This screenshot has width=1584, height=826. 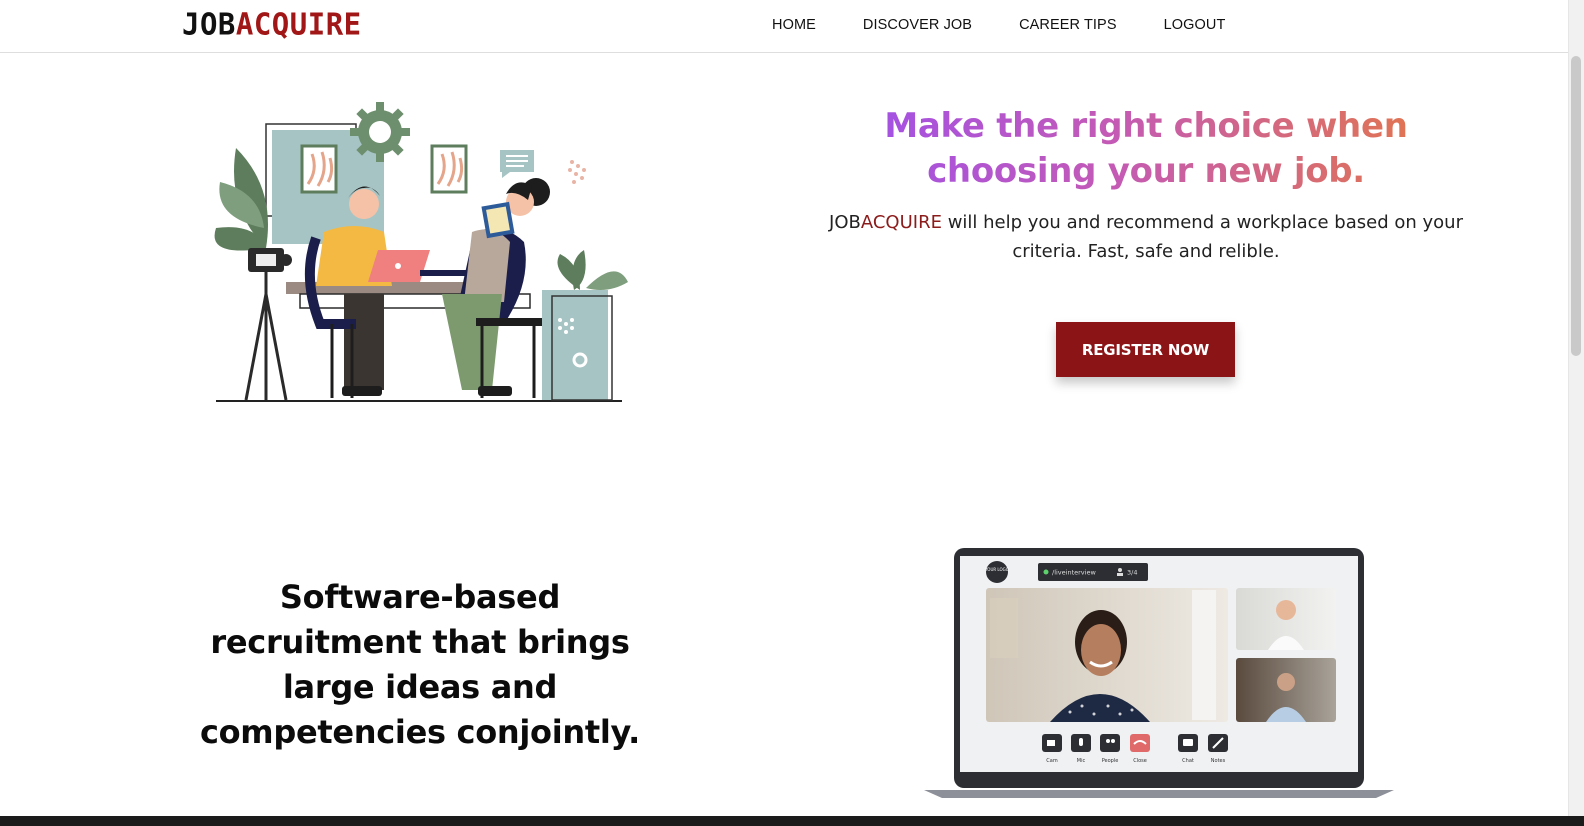 I want to click on site-logo: JOBACQUIRE, so click(x=272, y=24).